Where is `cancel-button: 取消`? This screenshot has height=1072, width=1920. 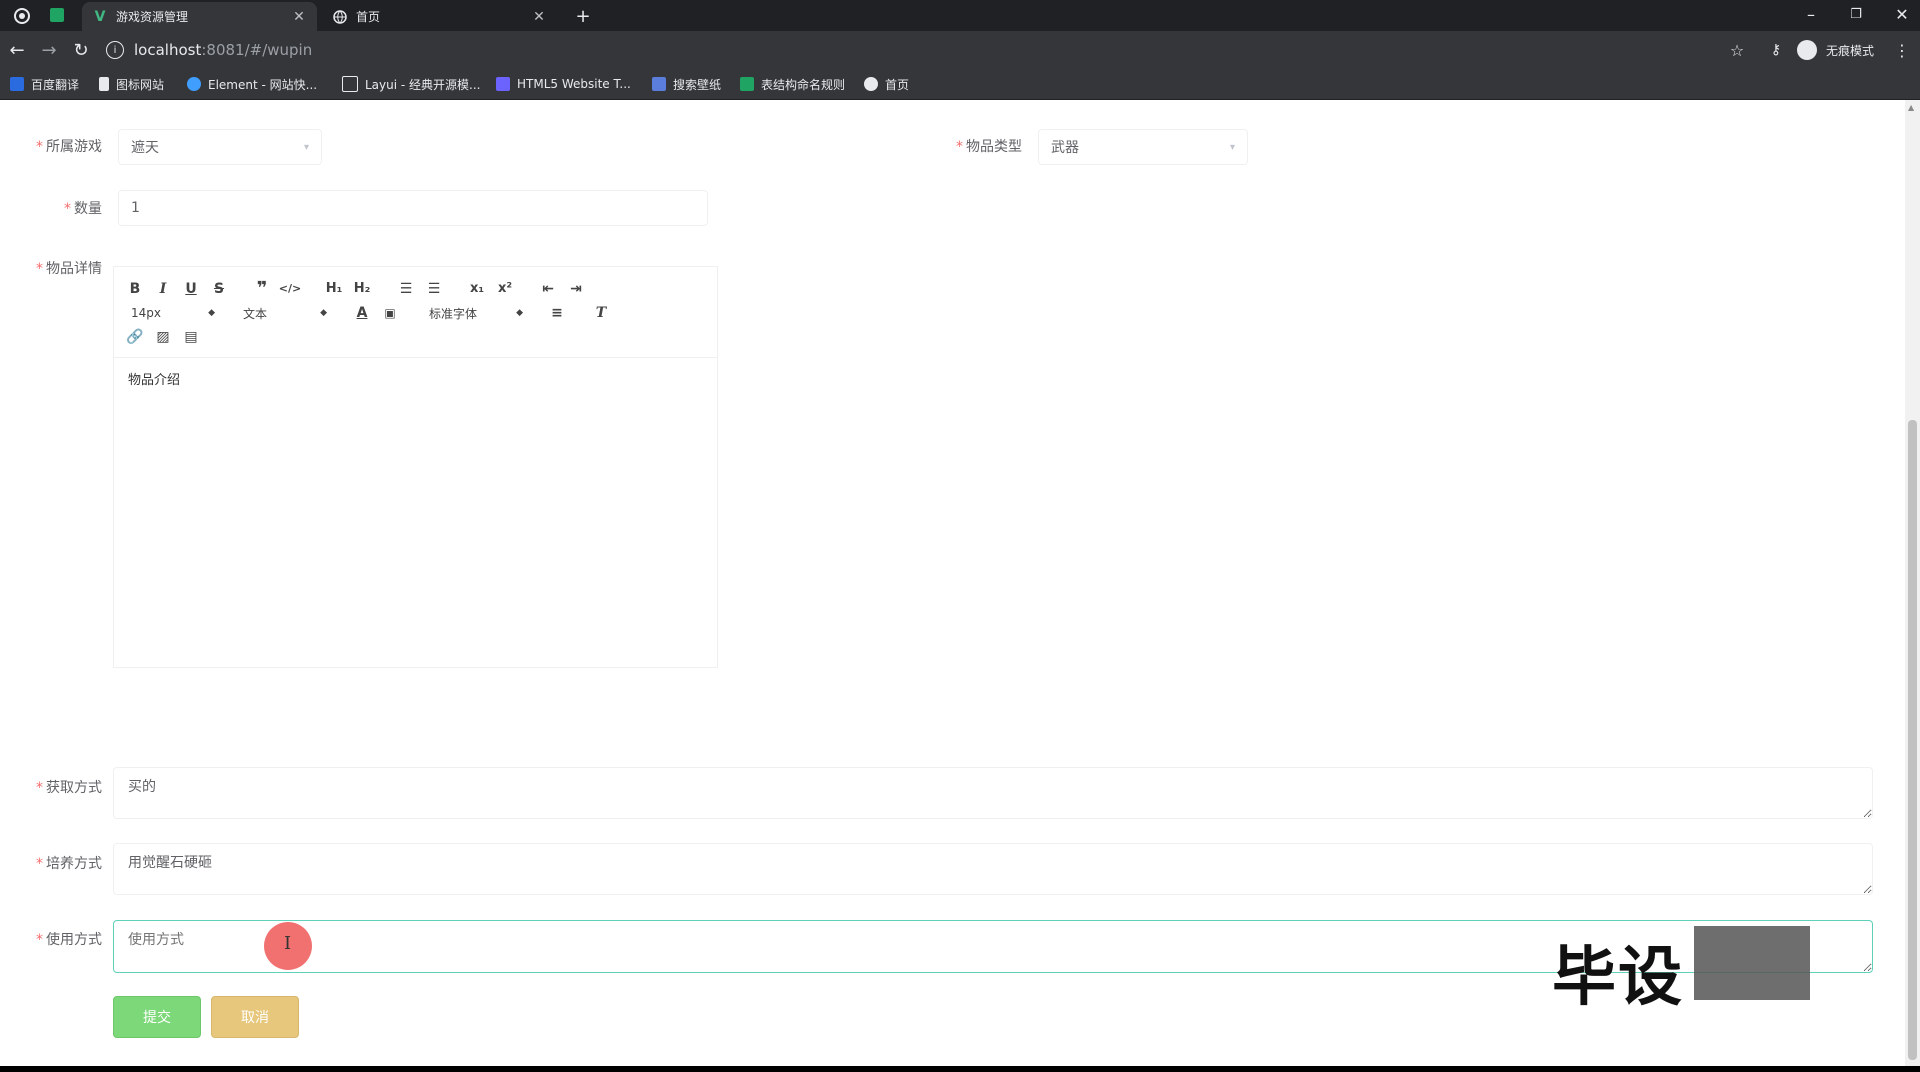
cancel-button: 取消 is located at coordinates (255, 1017).